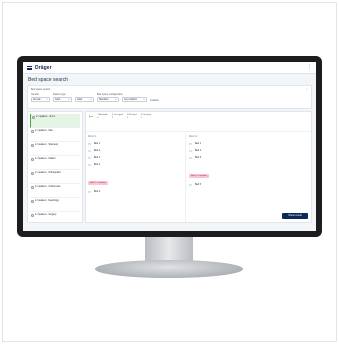 This screenshot has height=344, width=339. I want to click on bed-row: ▭ Bed 6, so click(135, 191).